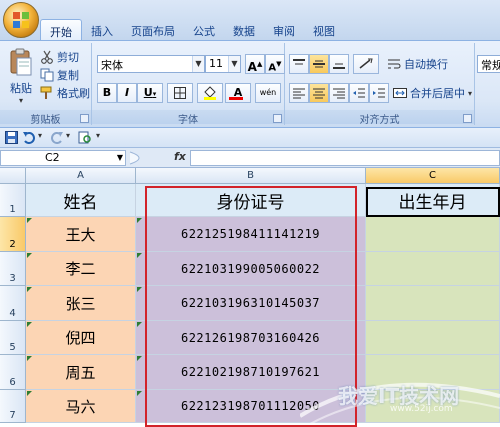 The width and height of the screenshot is (500, 427). I want to click on align-left-button, so click(299, 93).